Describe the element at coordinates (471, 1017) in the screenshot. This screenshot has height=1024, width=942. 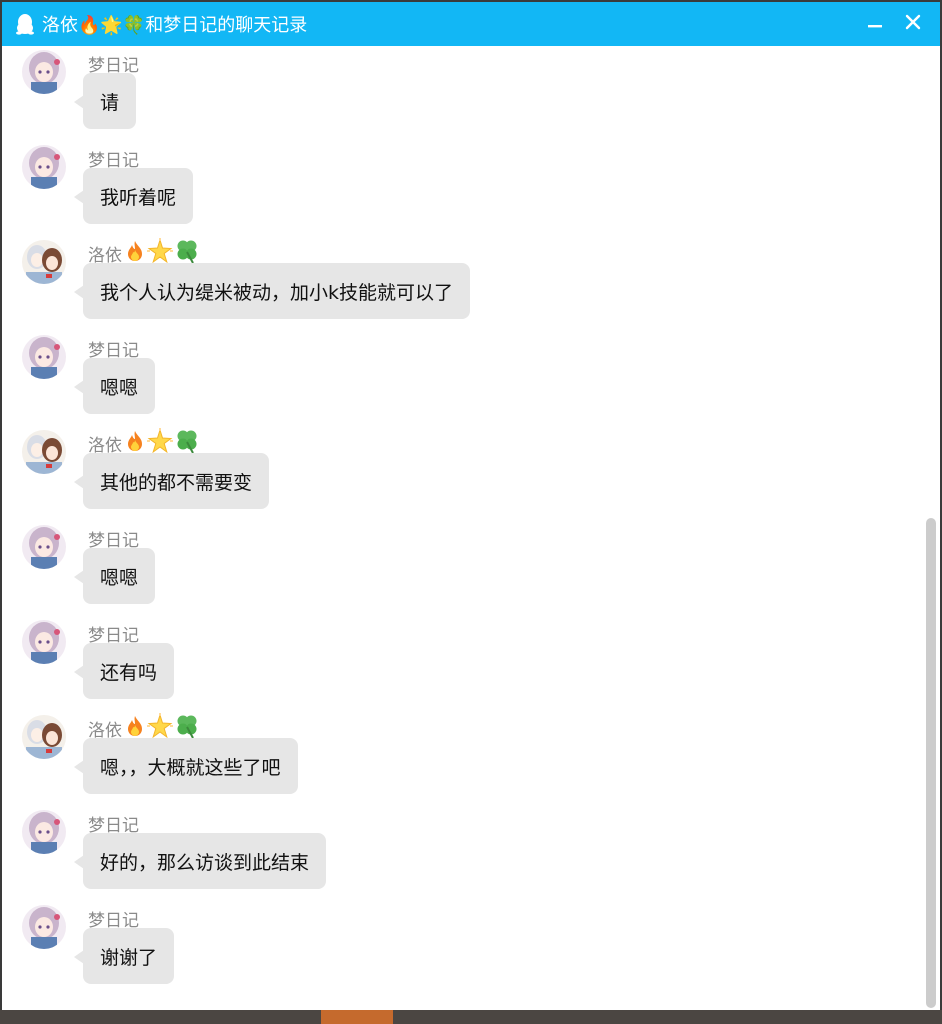
I see `desktop-taskbar-strip` at that location.